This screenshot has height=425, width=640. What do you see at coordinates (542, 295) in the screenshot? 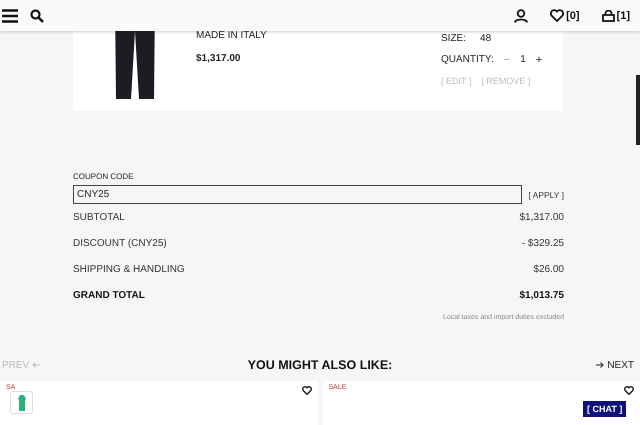
I see `total-amount: $1,013.75` at bounding box center [542, 295].